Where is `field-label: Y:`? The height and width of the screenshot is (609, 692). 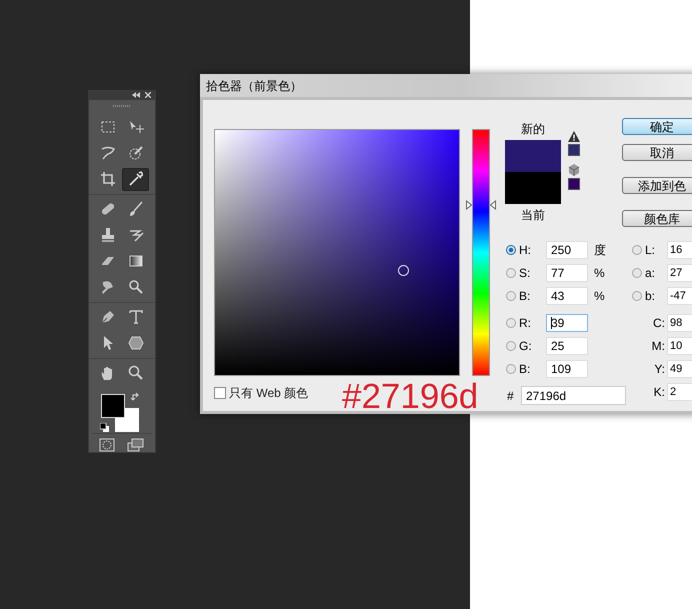
field-label: Y: is located at coordinates (659, 369).